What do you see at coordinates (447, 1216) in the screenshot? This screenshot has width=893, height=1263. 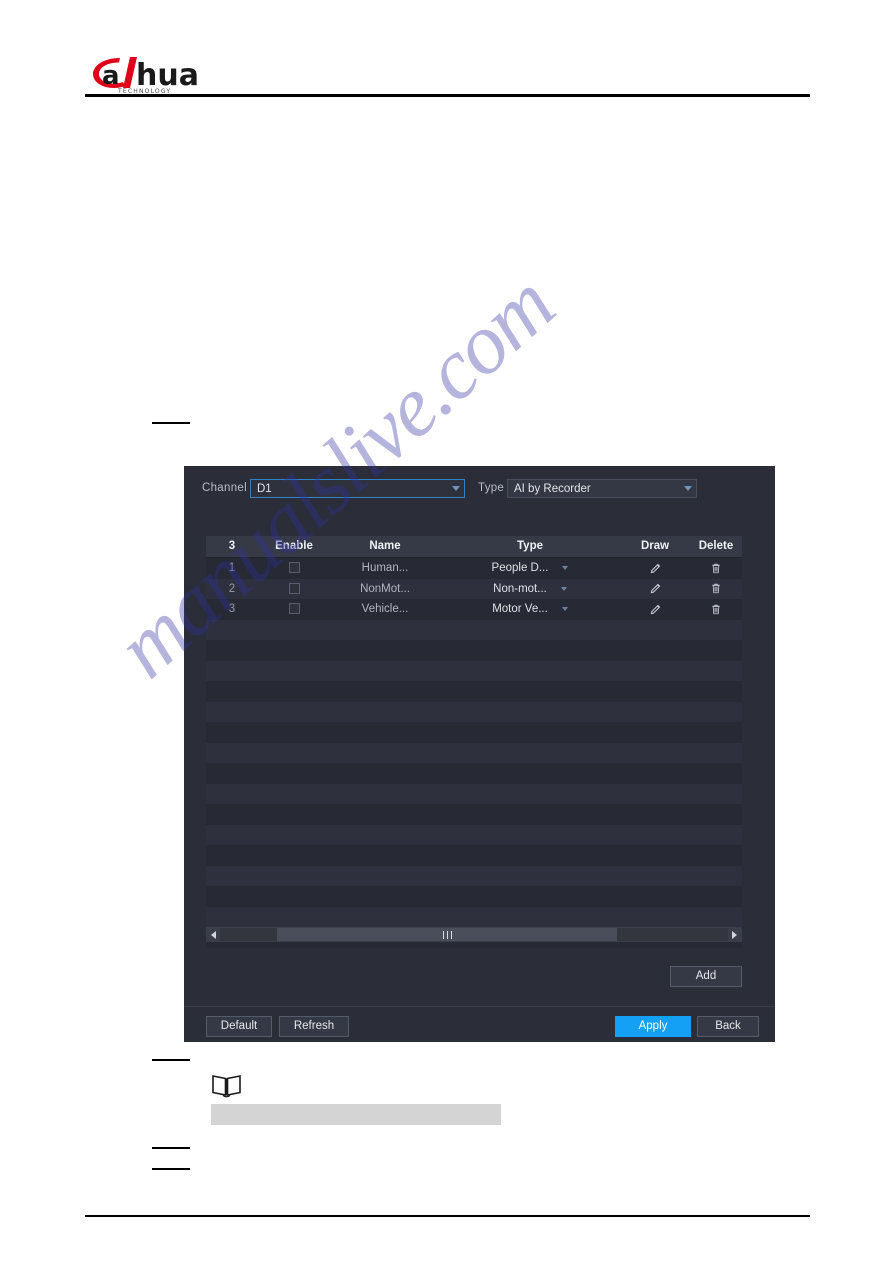 I see `footer-divider-rule` at bounding box center [447, 1216].